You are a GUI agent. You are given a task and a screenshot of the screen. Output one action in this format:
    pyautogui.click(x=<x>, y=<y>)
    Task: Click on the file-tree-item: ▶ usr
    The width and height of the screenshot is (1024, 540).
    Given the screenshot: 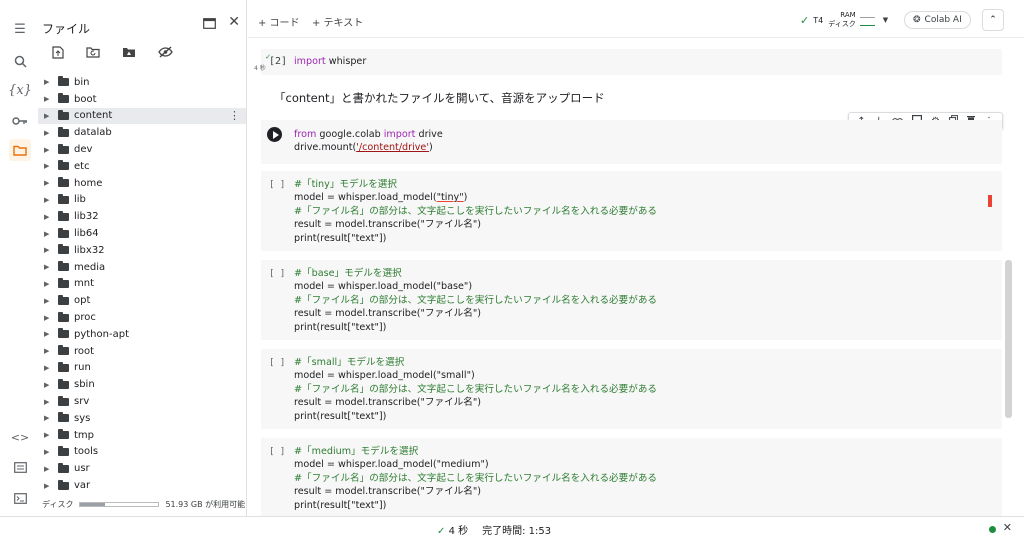 What is the action you would take?
    pyautogui.click(x=142, y=468)
    